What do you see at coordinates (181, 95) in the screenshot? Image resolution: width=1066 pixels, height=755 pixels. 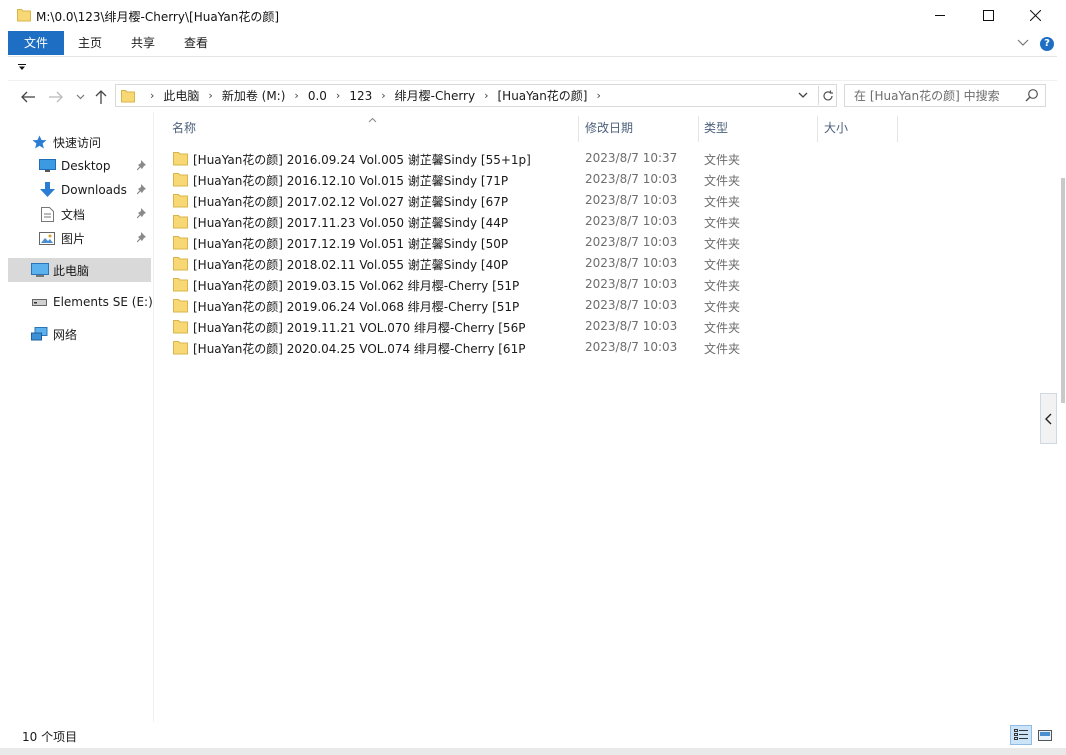 I see `breadcrumb-item-this-pc: 此电脑` at bounding box center [181, 95].